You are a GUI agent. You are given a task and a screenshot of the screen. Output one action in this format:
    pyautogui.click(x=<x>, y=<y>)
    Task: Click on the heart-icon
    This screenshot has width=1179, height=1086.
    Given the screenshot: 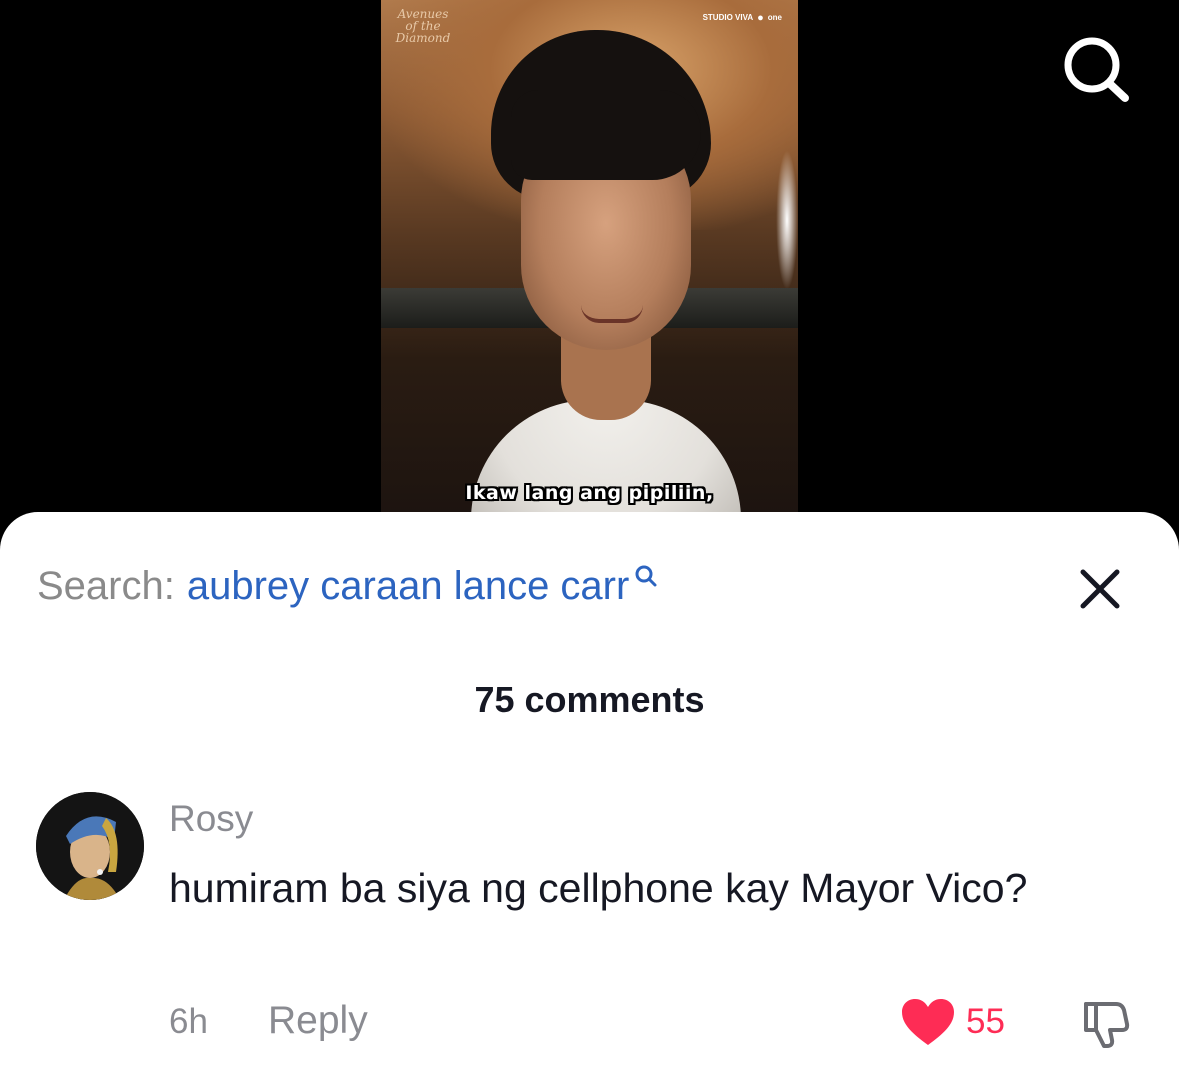 What is the action you would take?
    pyautogui.click(x=928, y=1023)
    